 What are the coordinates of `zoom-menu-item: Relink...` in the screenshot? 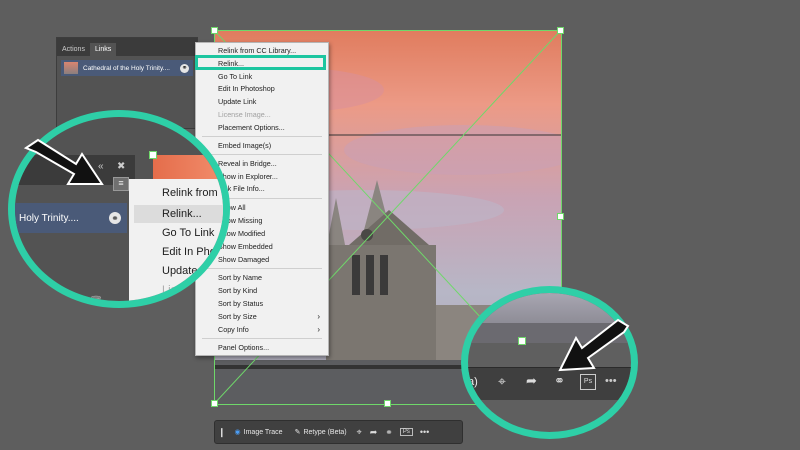 It's located at (182, 214).